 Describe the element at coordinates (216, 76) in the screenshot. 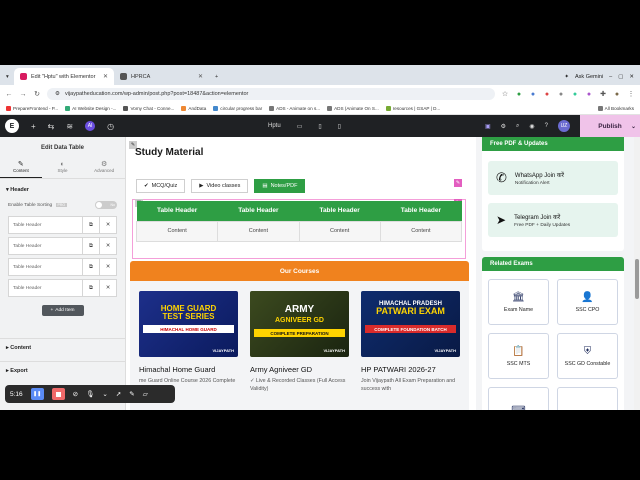

I see `new-tab-button: +` at that location.